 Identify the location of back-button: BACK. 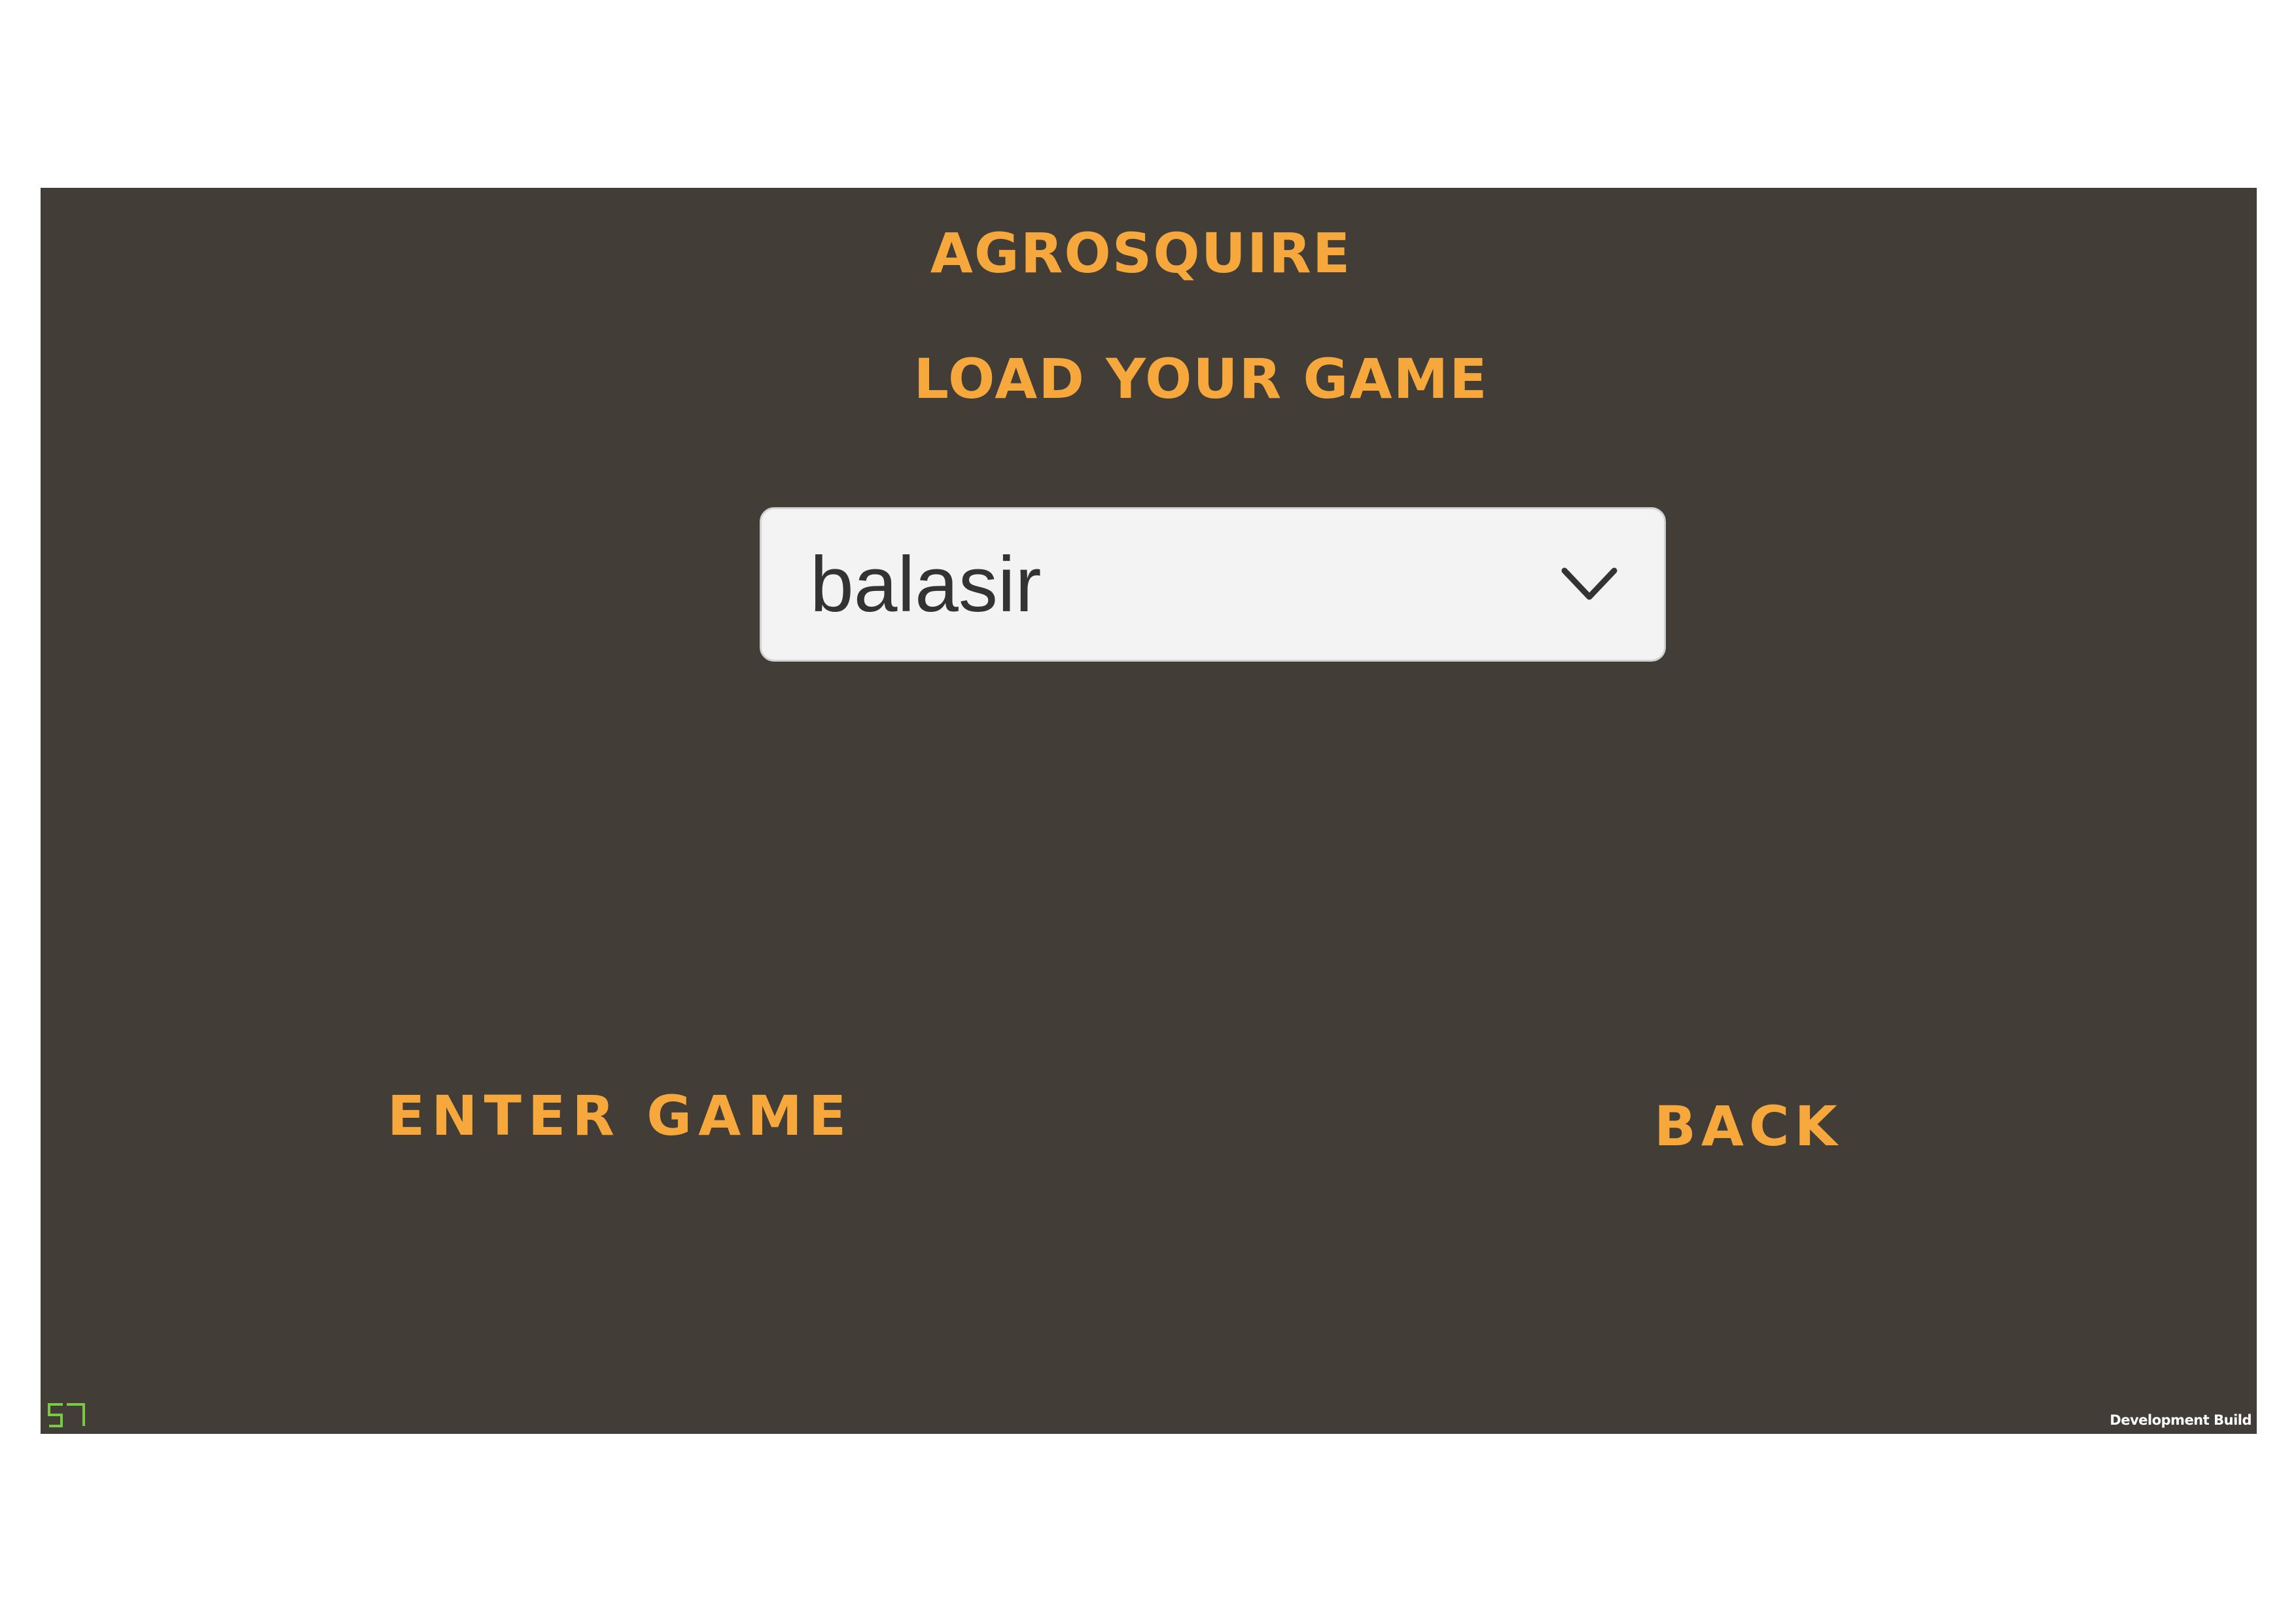
(1748, 1126).